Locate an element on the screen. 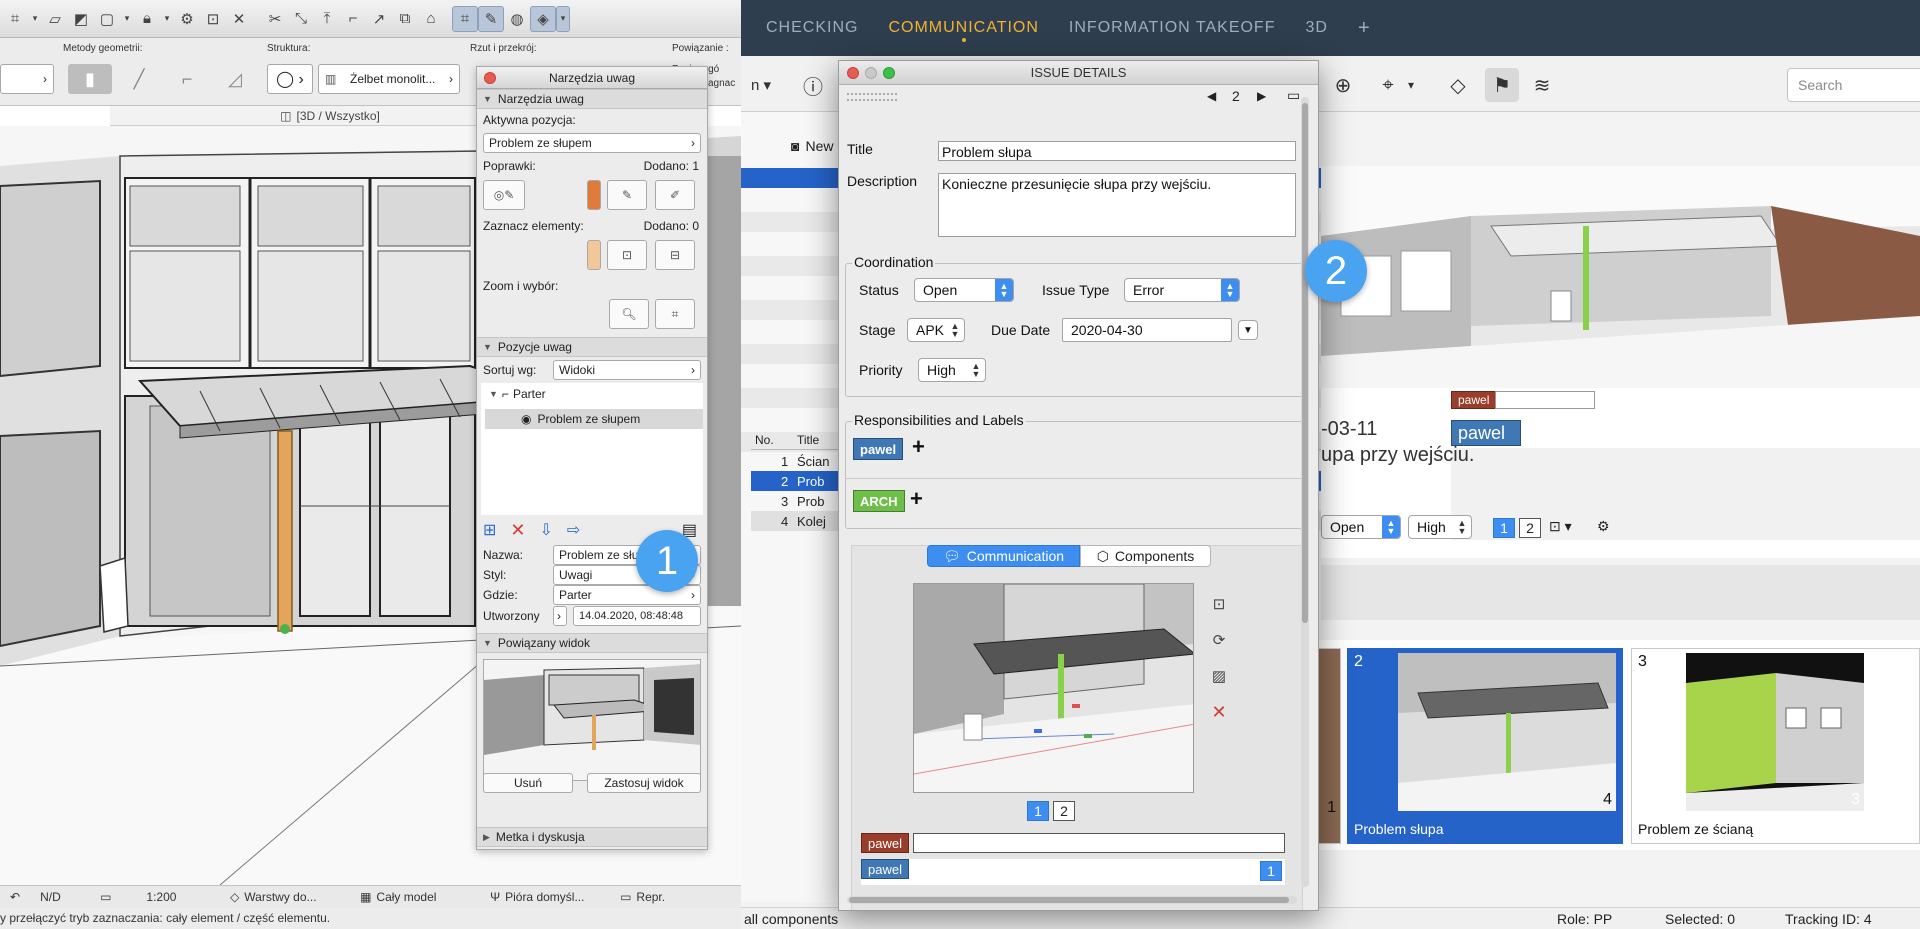 The width and height of the screenshot is (1920, 929). measure-icon: ⊡ is located at coordinates (213, 19).